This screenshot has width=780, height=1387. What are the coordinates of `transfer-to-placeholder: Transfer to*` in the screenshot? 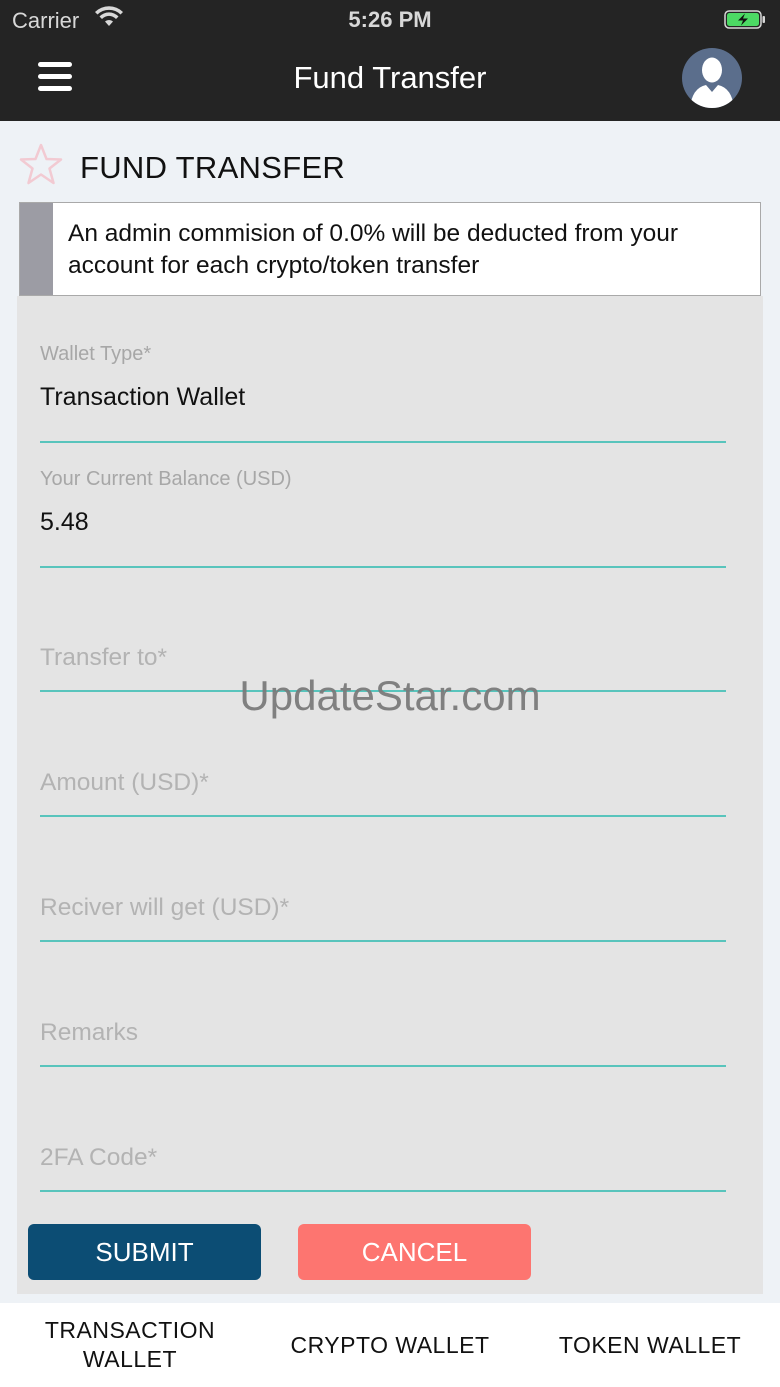 It's located at (104, 657).